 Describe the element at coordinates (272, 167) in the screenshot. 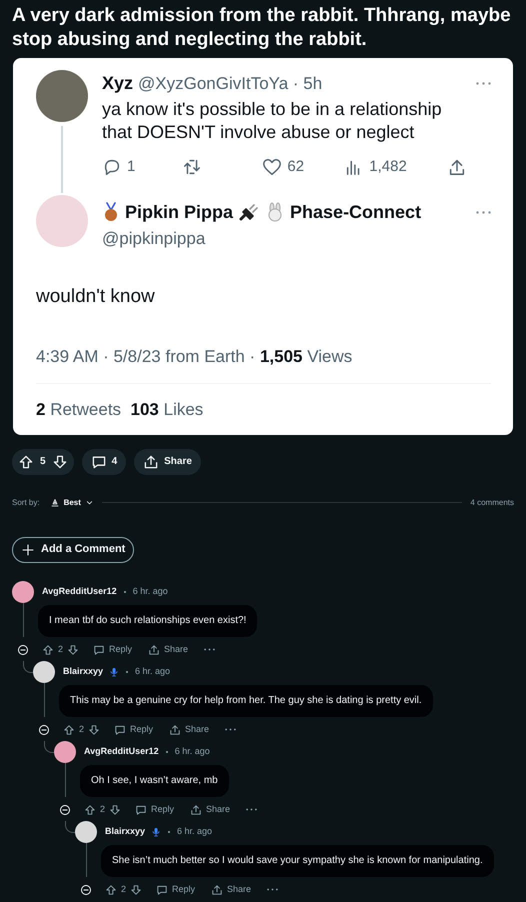

I see `heart-icon` at that location.